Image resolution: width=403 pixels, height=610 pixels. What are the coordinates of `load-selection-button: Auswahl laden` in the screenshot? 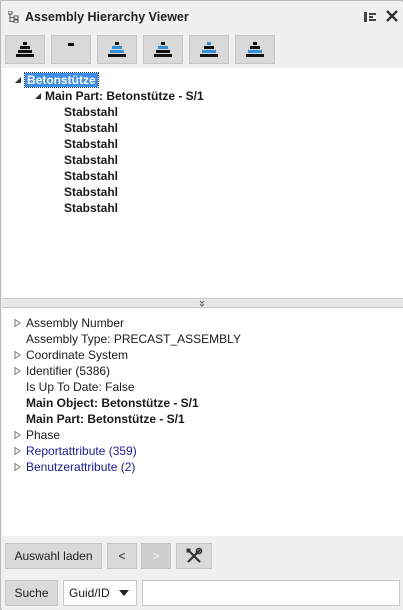 It's located at (53, 556).